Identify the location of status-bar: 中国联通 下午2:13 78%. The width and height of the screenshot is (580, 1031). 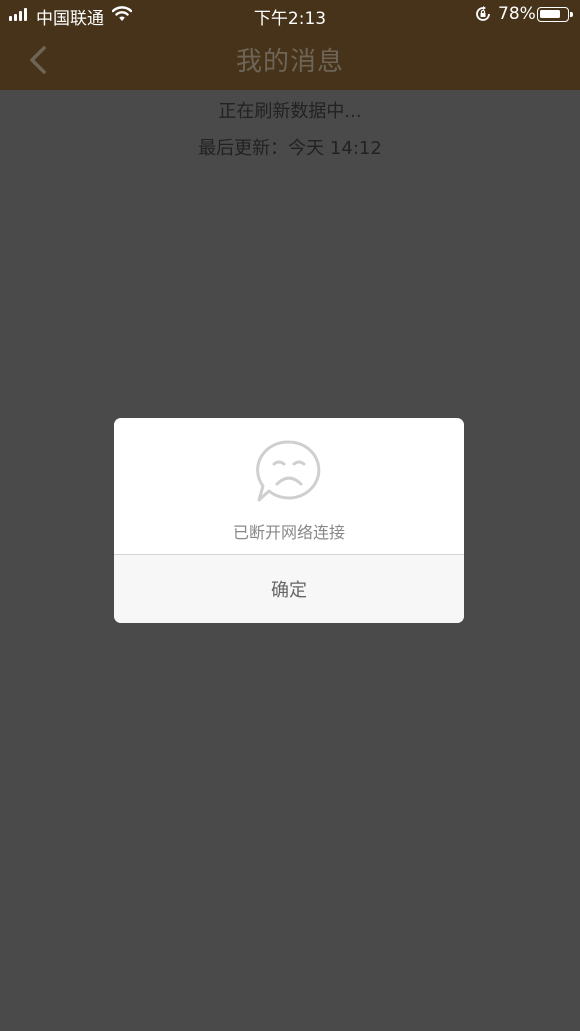
(290, 15).